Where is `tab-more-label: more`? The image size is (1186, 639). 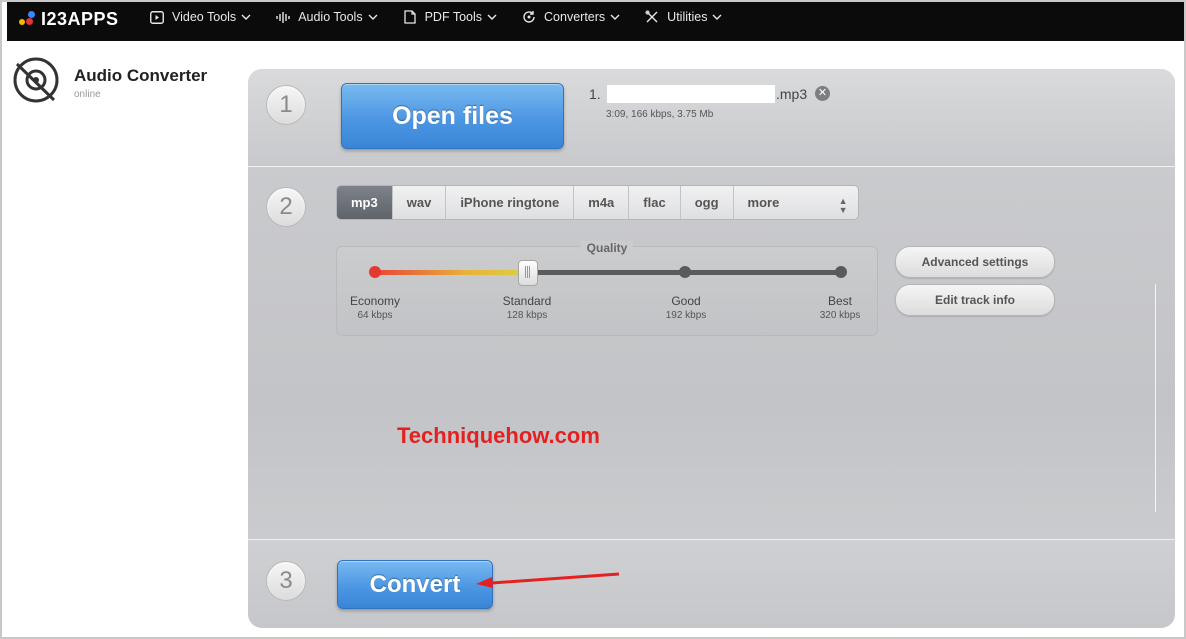 tab-more-label: more is located at coordinates (763, 202).